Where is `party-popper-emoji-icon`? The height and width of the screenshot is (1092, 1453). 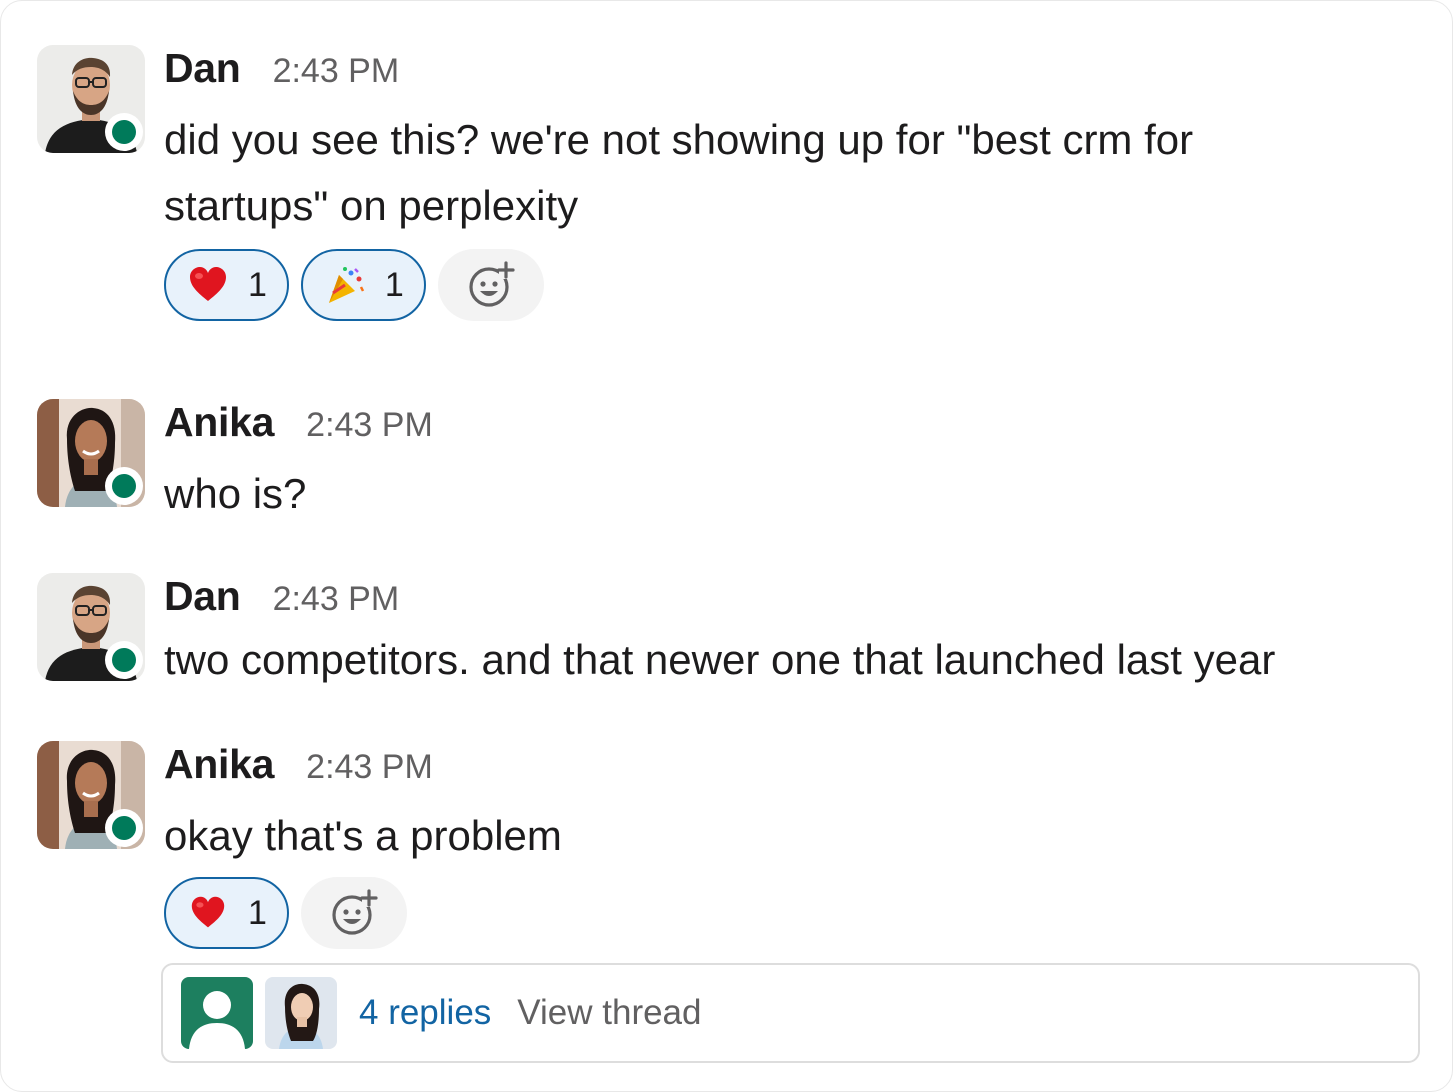
party-popper-emoji-icon is located at coordinates (345, 285).